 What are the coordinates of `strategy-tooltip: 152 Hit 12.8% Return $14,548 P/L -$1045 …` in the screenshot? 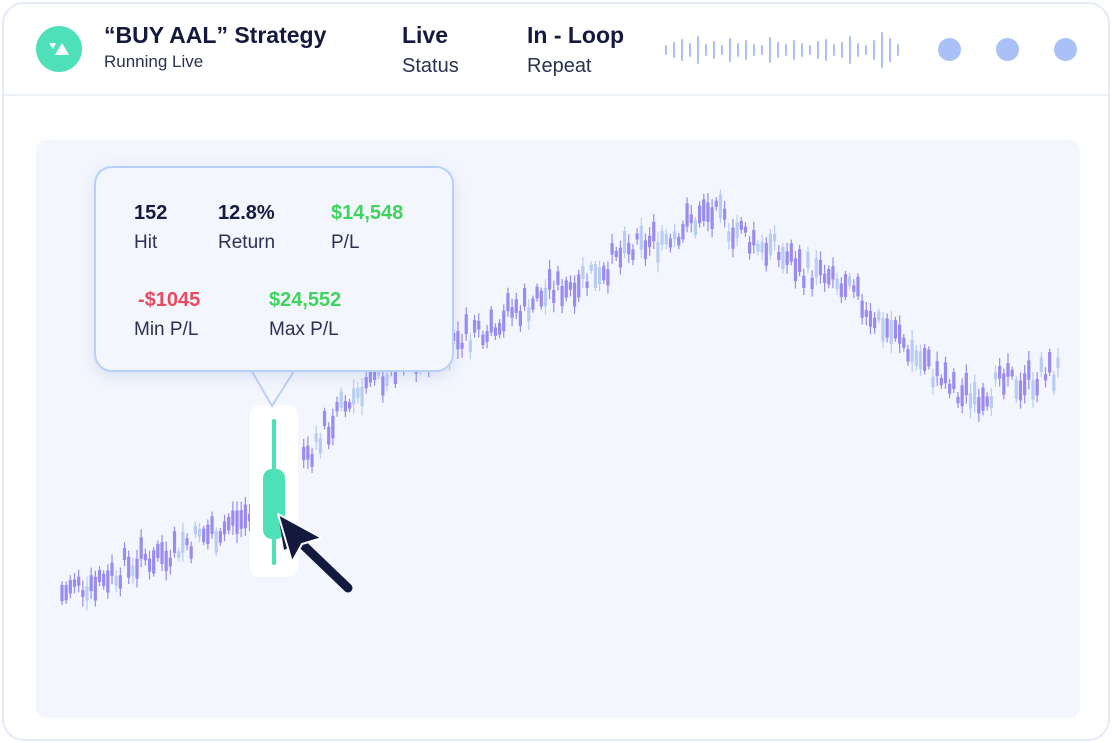 It's located at (274, 269).